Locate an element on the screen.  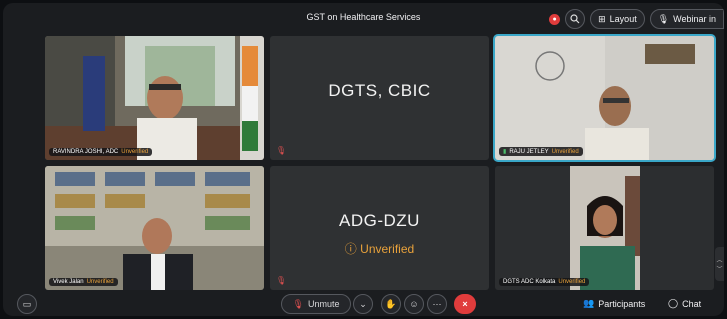
video-tile-ravindra: RAVINDRA JOSHI, ADC Unverified is located at coordinates (154, 98).